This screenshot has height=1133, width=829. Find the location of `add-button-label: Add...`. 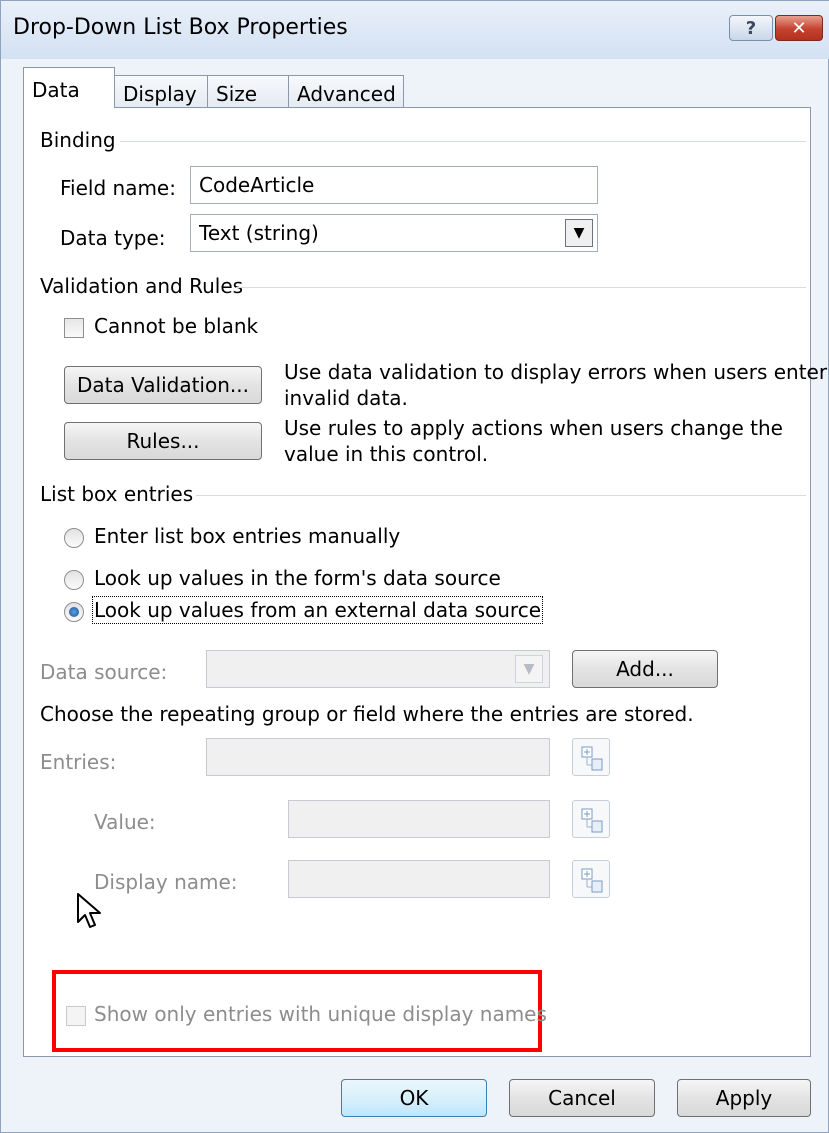

add-button-label: Add... is located at coordinates (645, 669).